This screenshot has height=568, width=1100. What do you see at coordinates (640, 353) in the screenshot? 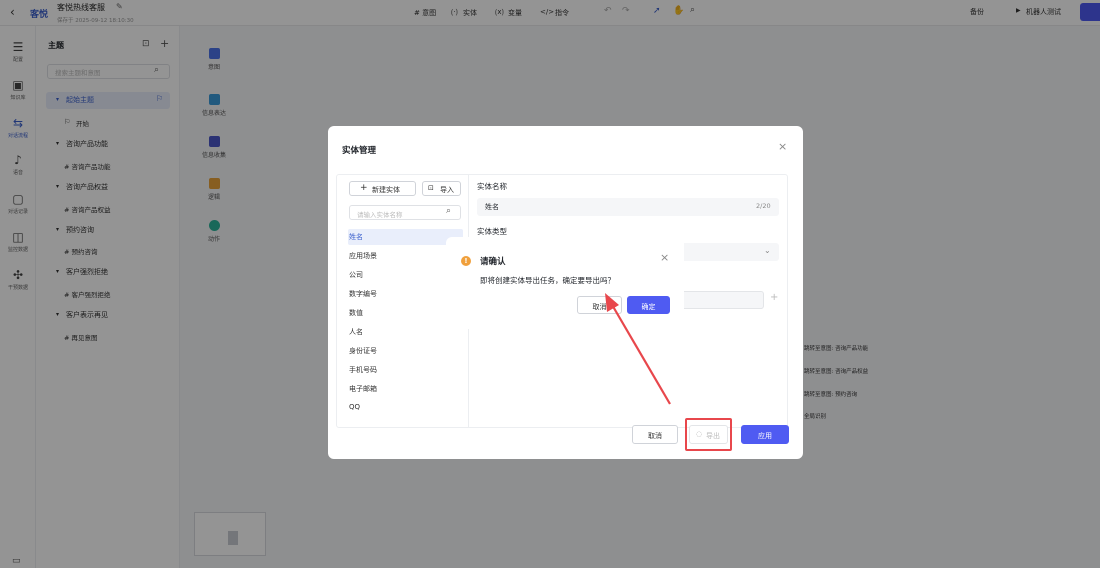
I see `annotation-arrow-line` at bounding box center [640, 353].